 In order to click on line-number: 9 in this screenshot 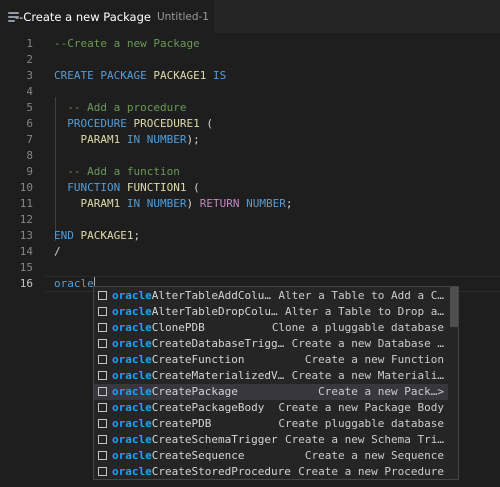, I will do `click(29, 171)`.